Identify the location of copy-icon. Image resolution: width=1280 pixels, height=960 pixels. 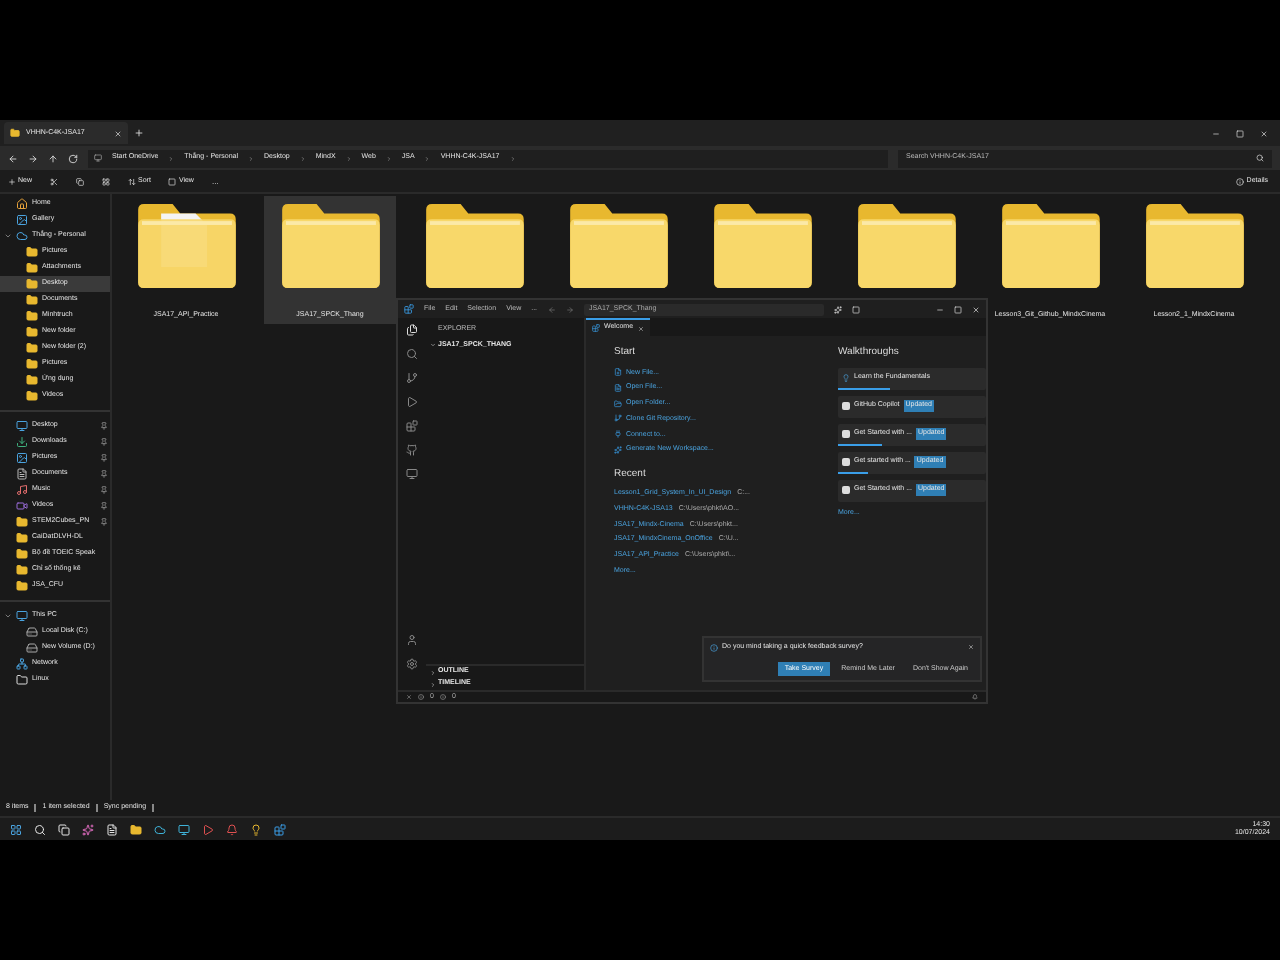
(80, 181).